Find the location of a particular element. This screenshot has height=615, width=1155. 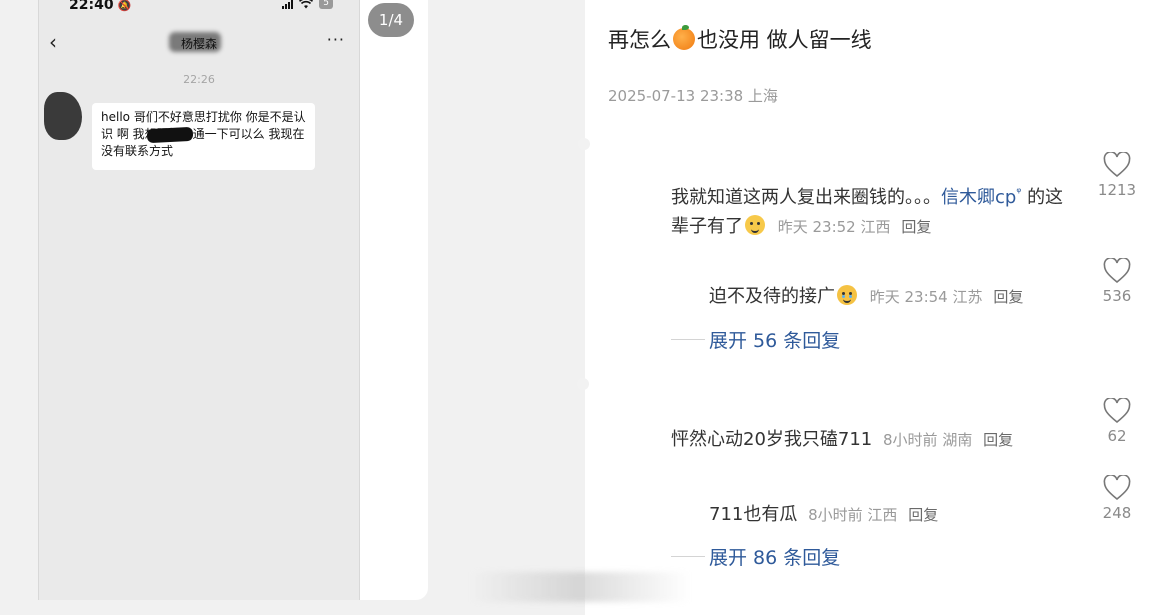

comment-meta: 昨天 23:54 江苏 回复 is located at coordinates (944, 297).